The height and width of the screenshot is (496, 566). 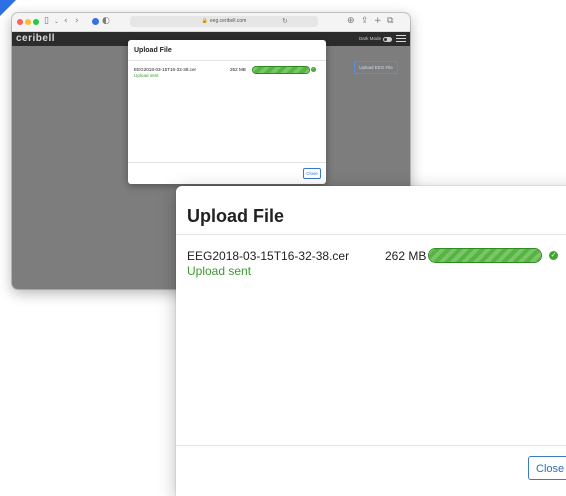 What do you see at coordinates (268, 256) in the screenshot?
I see `file-name: EEG2018-03-15T16-32-38.cer` at bounding box center [268, 256].